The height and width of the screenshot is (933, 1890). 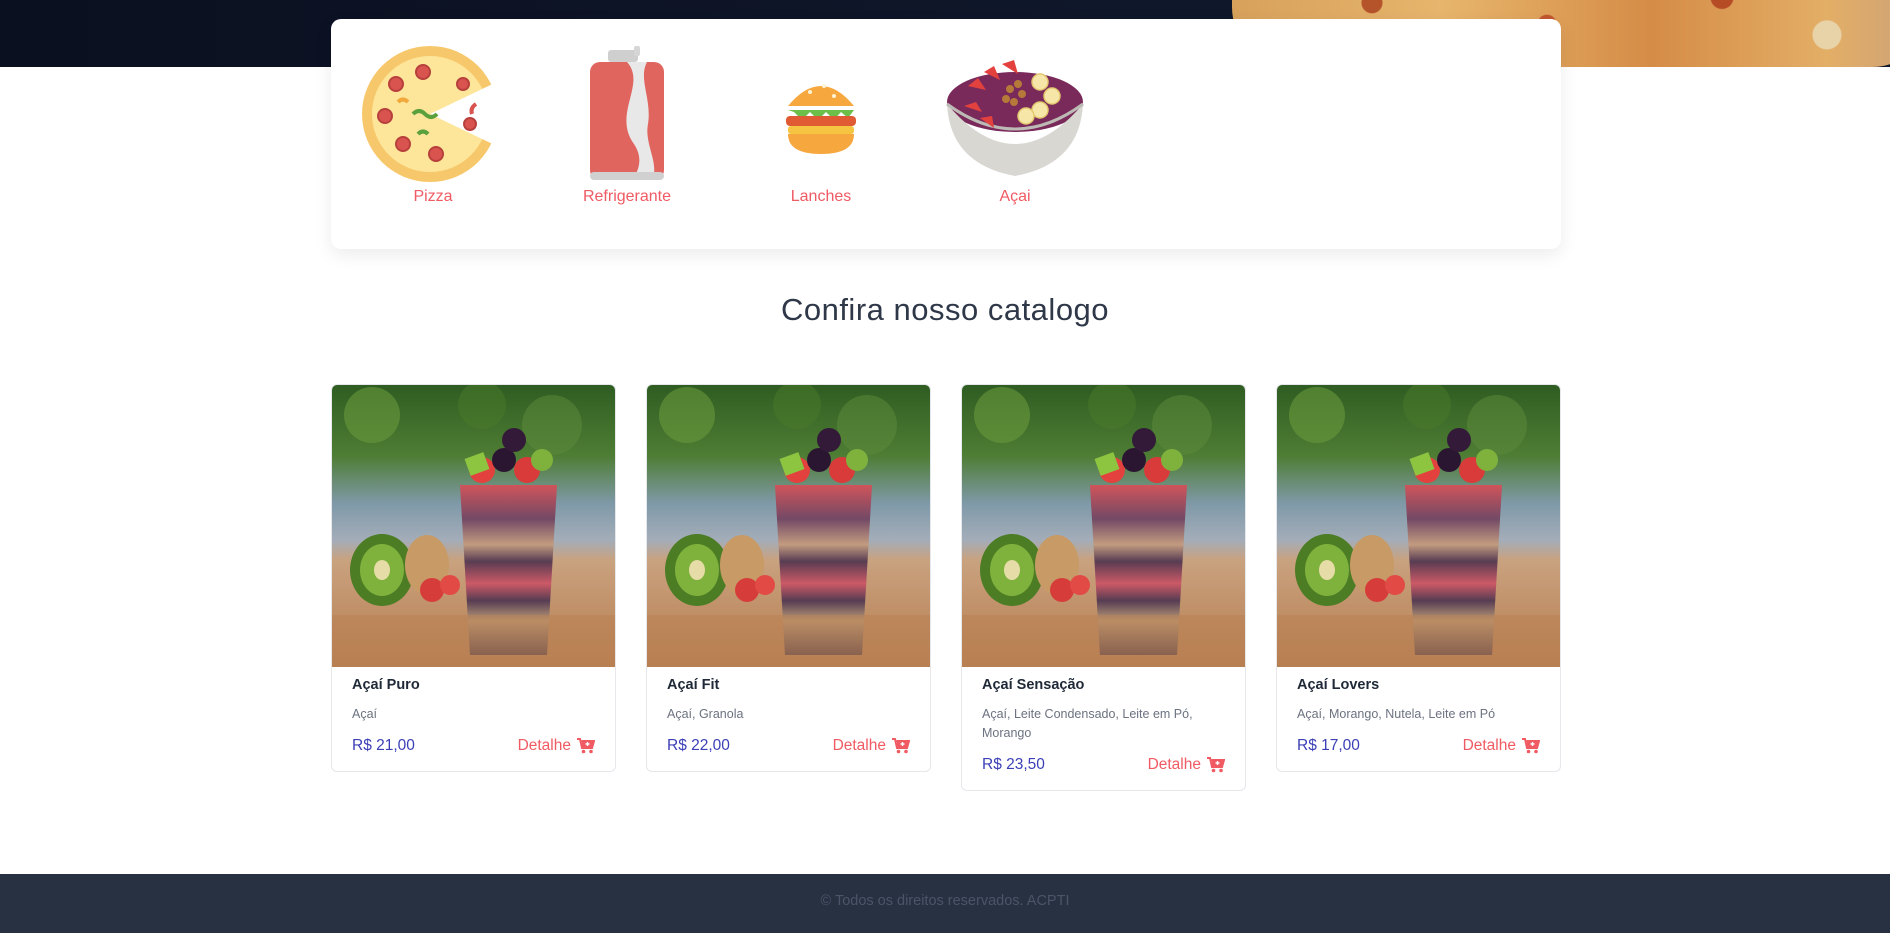 I want to click on product-price: R$ 23,50, so click(x=1013, y=764).